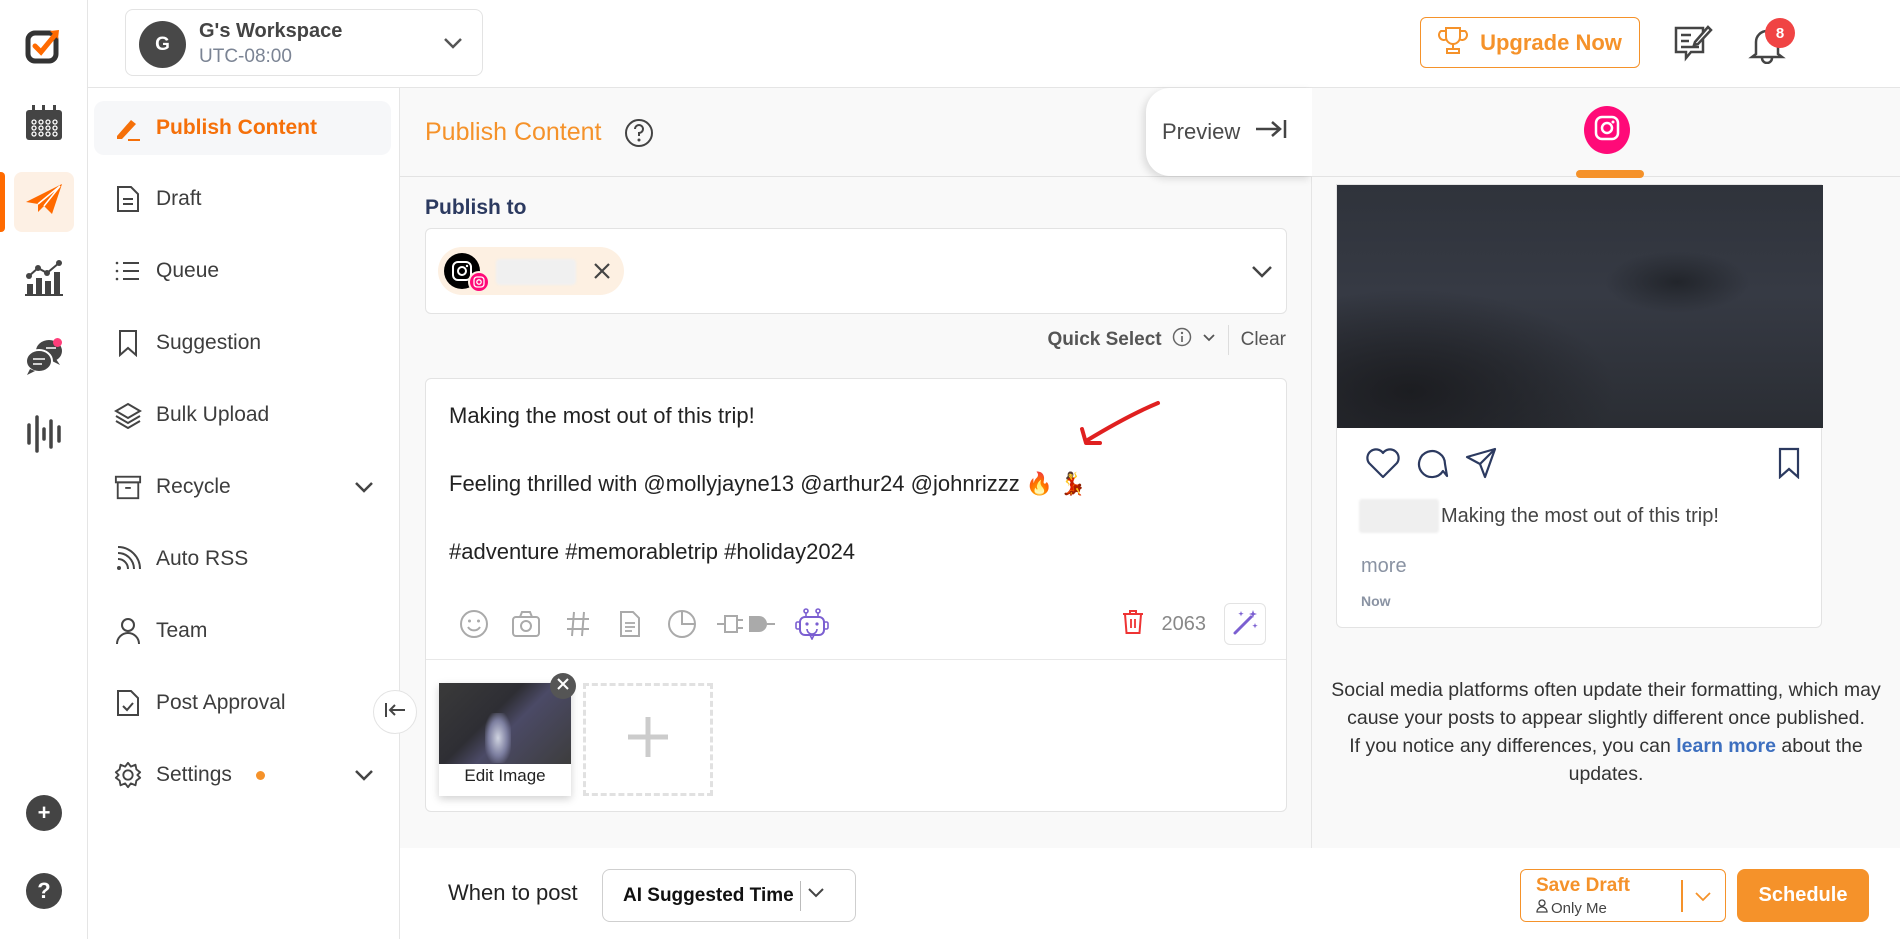  What do you see at coordinates (747, 624) in the screenshot?
I see `plug-icon` at bounding box center [747, 624].